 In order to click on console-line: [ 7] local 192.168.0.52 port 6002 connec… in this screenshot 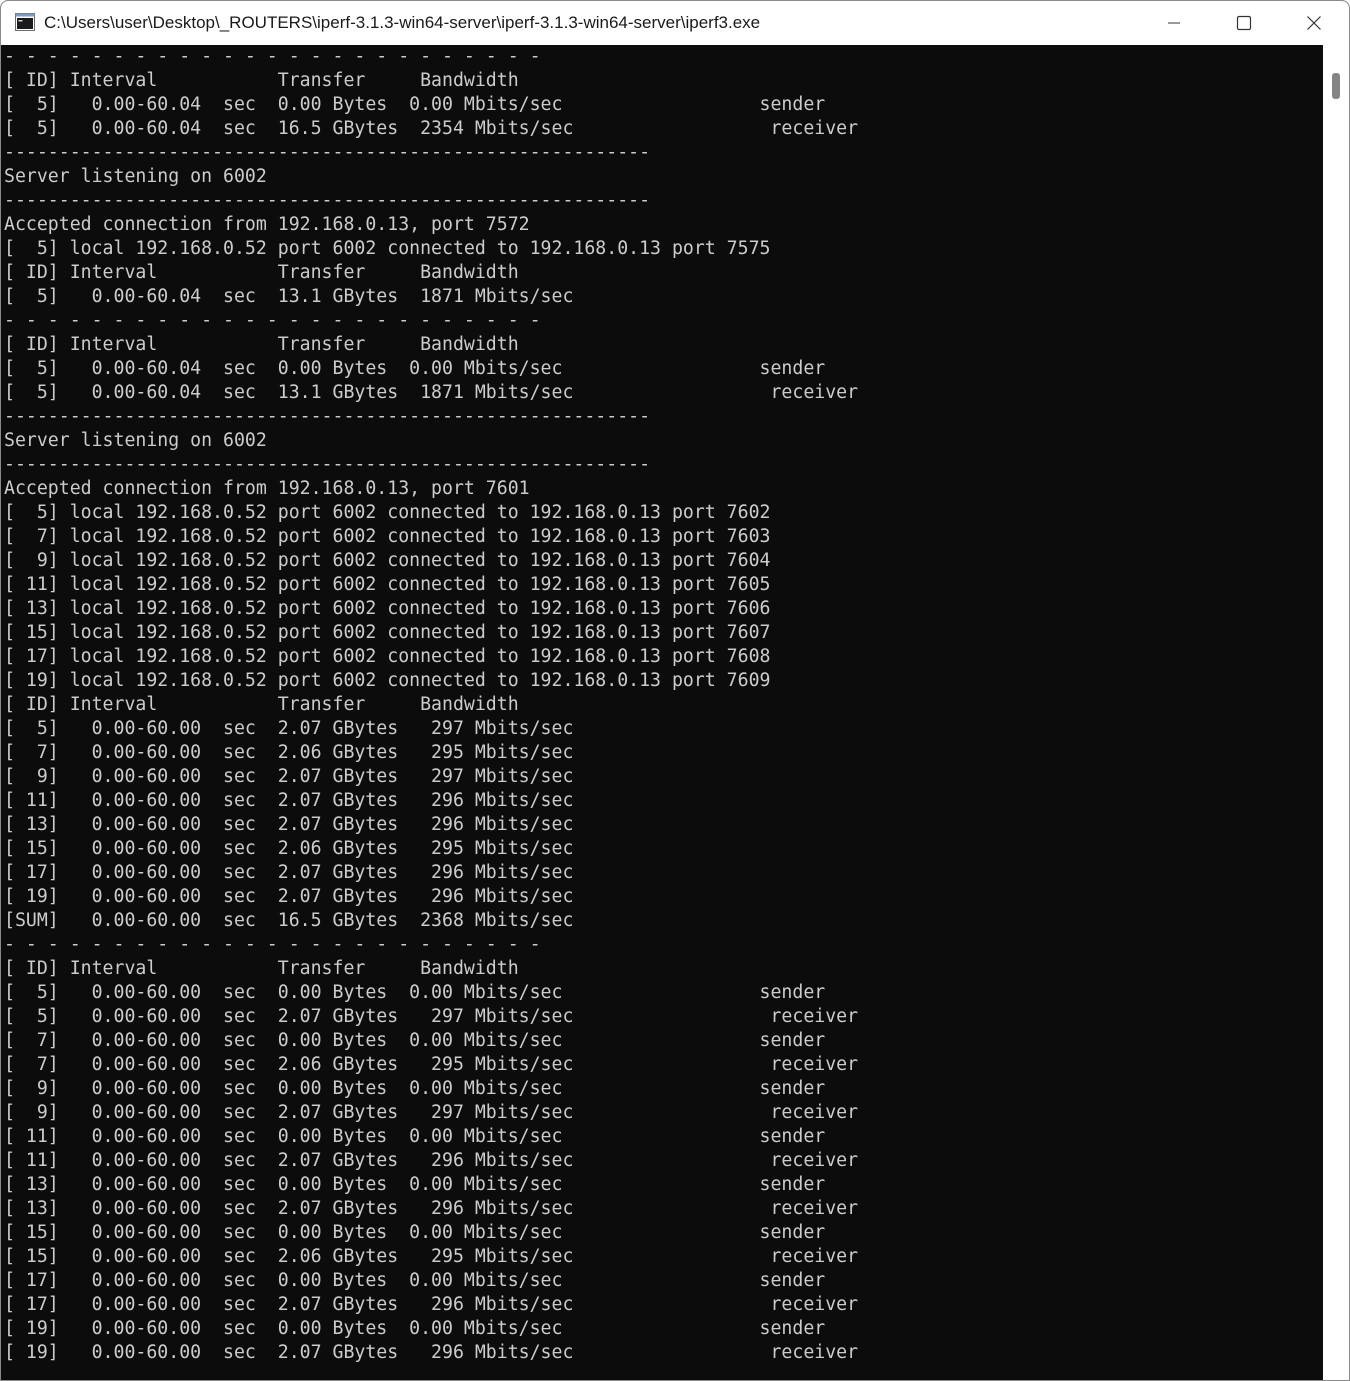, I will do `click(387, 536)`.